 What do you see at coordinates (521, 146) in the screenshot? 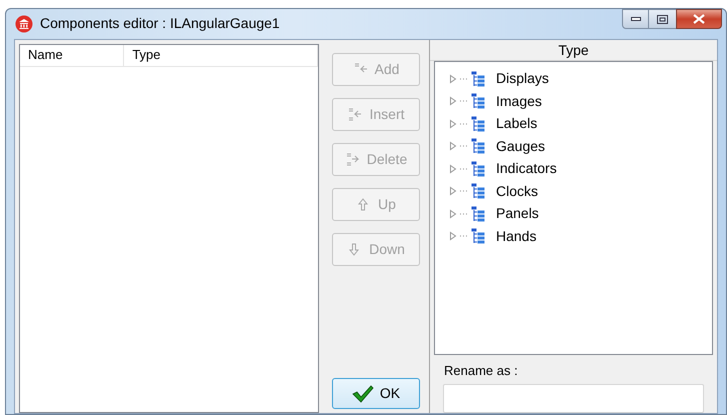
I see `tree-item-label: Gauges` at bounding box center [521, 146].